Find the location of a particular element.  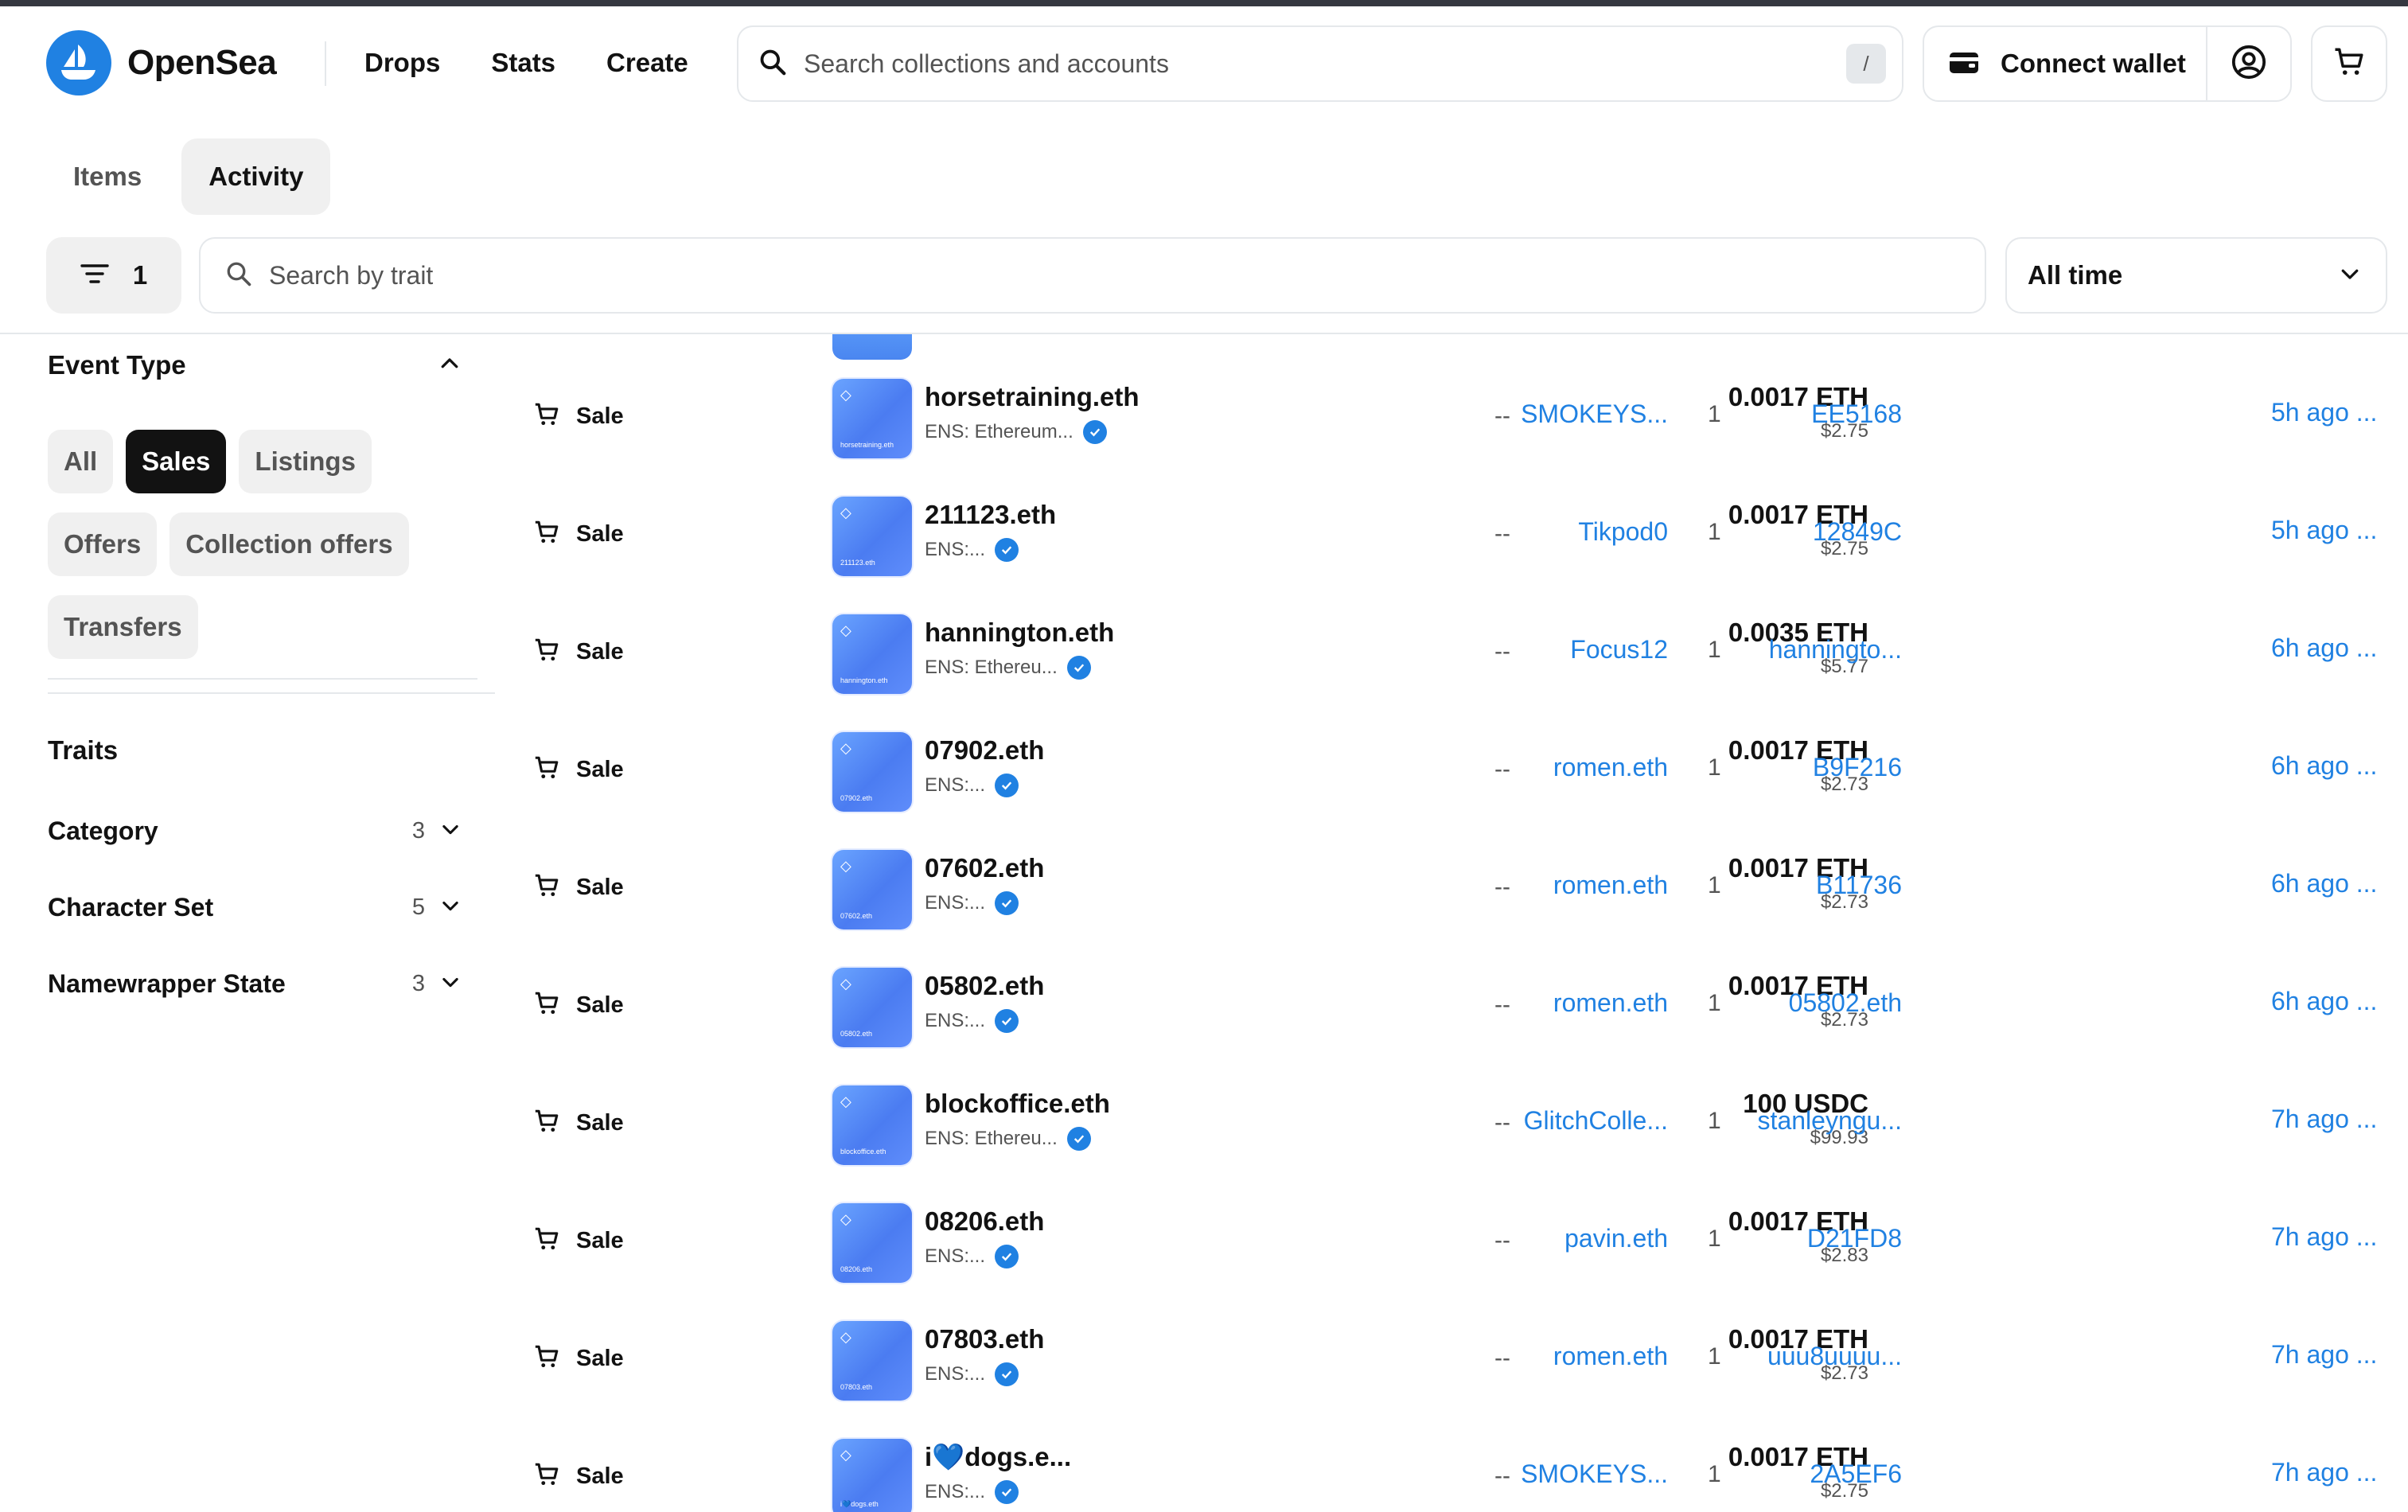

from-account-link: pavin.eth is located at coordinates (1616, 1238).